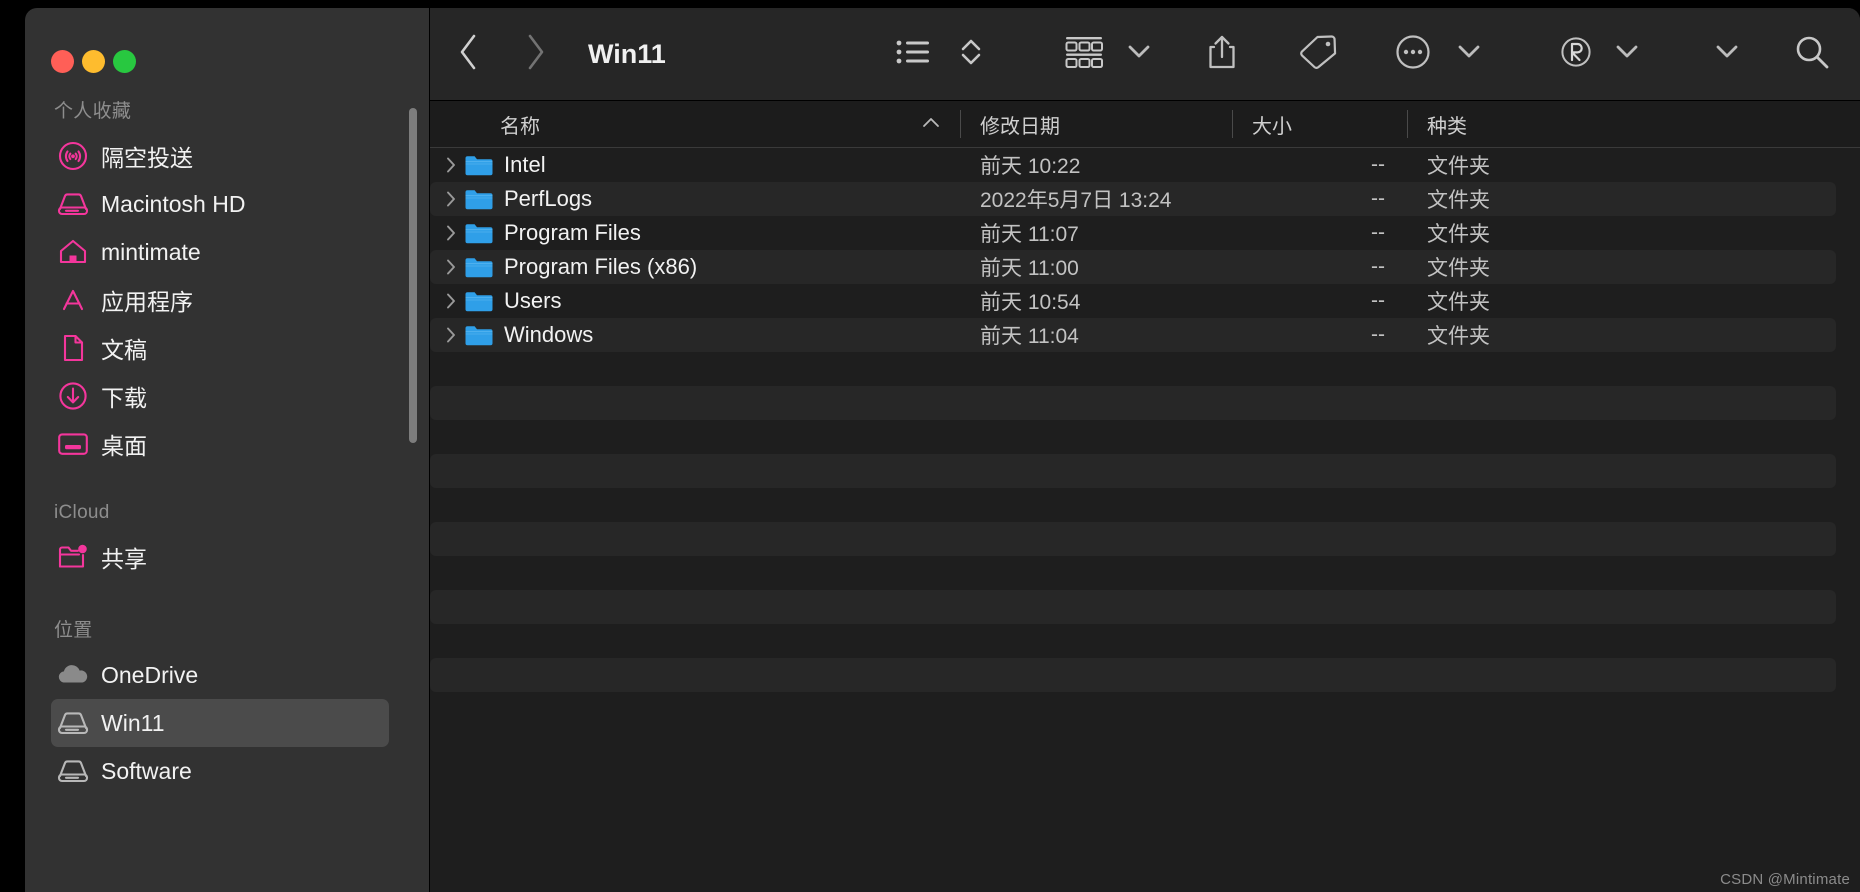  I want to click on applications-icon, so click(73, 300).